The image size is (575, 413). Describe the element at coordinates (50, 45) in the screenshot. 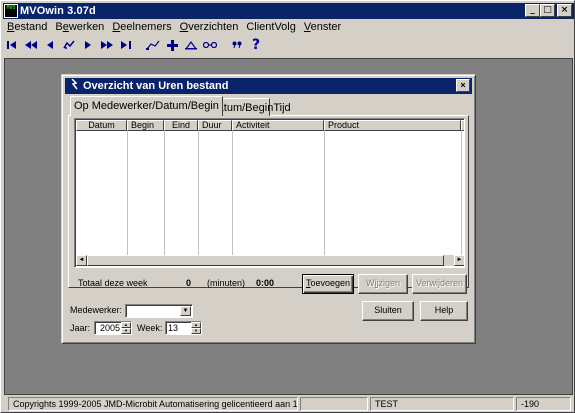

I see `prev-record-icon` at that location.